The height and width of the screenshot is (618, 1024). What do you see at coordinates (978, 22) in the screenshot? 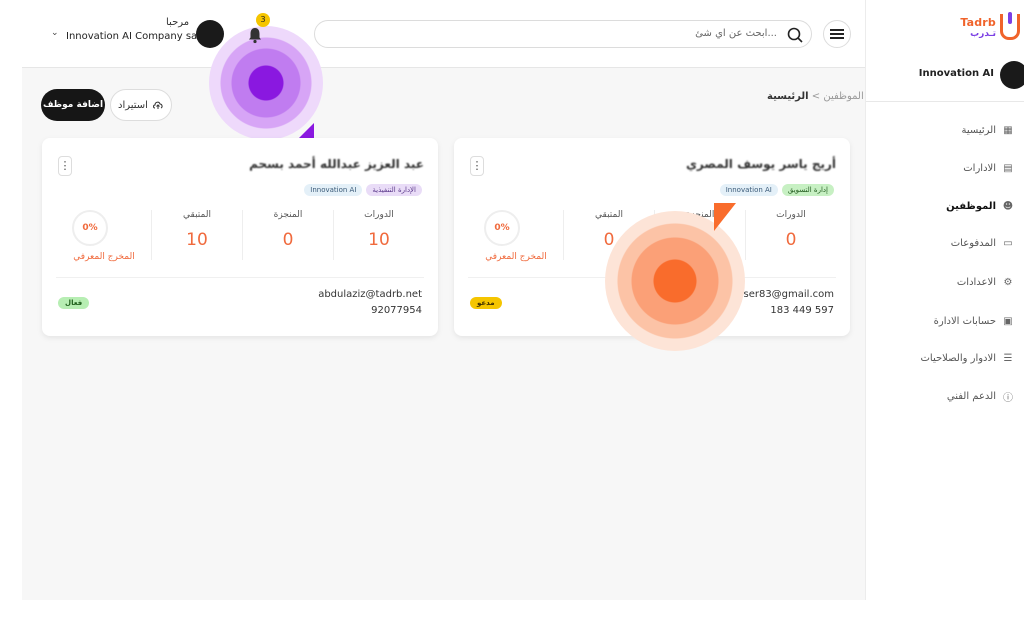
I see `logo-text-en: Tadrb` at bounding box center [978, 22].